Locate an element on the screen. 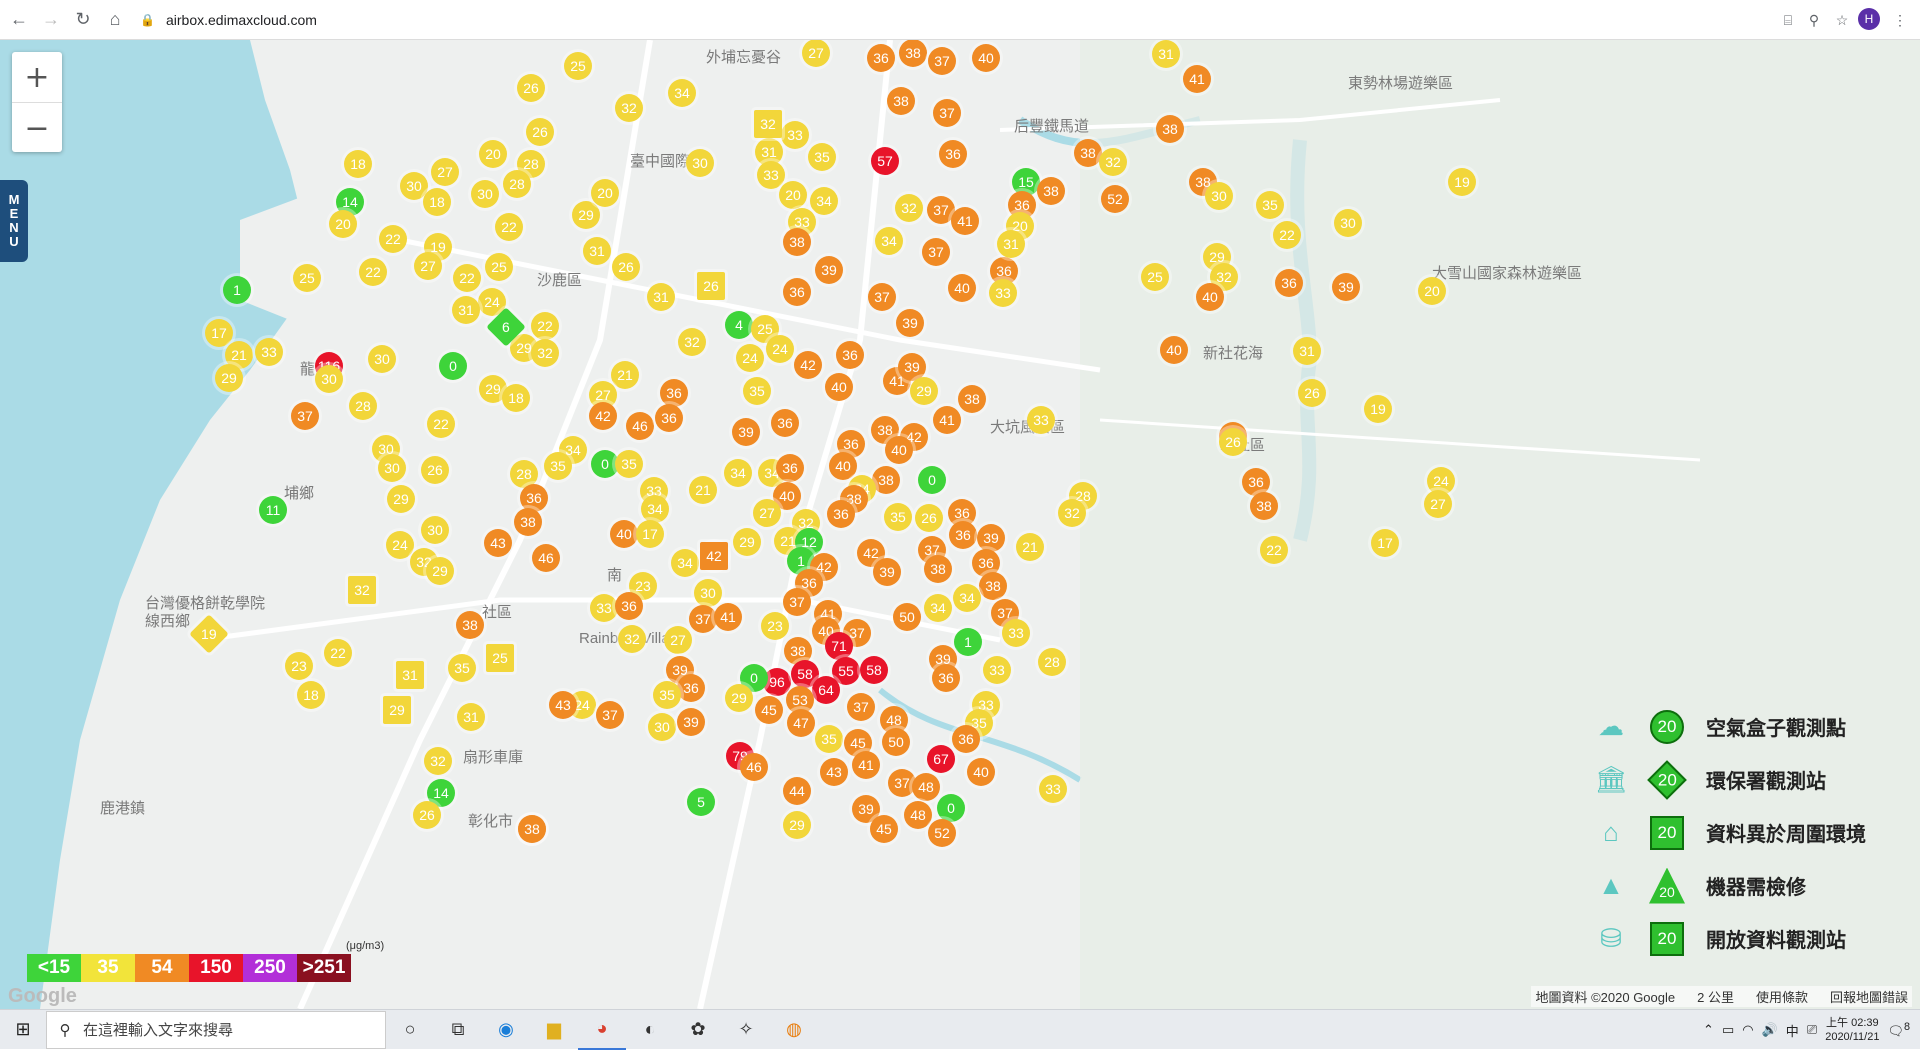 This screenshot has width=1920, height=1050. windows-start-icon: ⊞ is located at coordinates (23, 1030).